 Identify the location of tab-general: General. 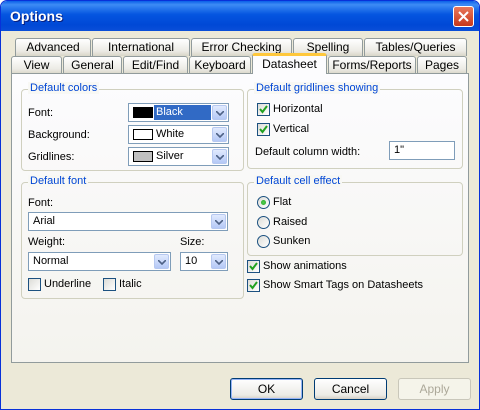
(92, 65).